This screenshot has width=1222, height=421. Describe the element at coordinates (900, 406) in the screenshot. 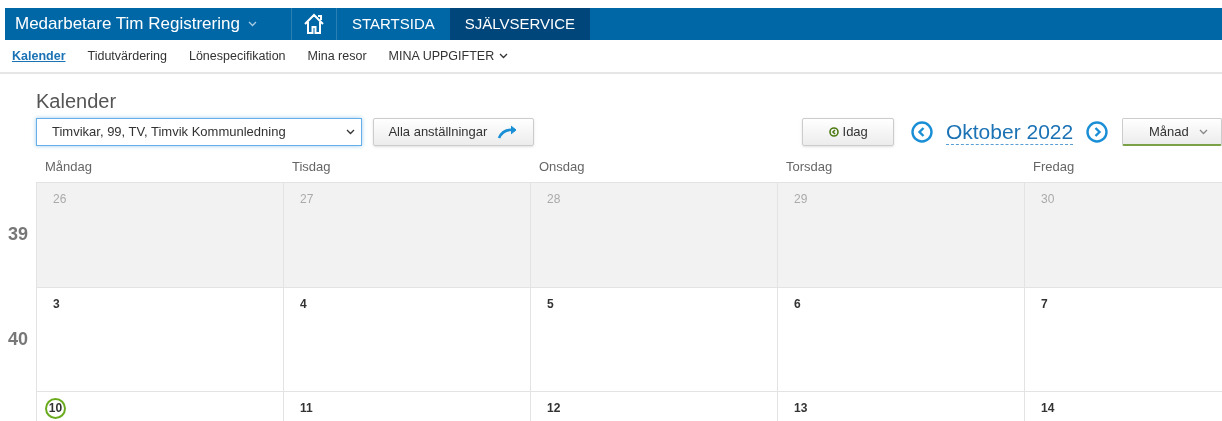

I see `day-cell: 13` at that location.